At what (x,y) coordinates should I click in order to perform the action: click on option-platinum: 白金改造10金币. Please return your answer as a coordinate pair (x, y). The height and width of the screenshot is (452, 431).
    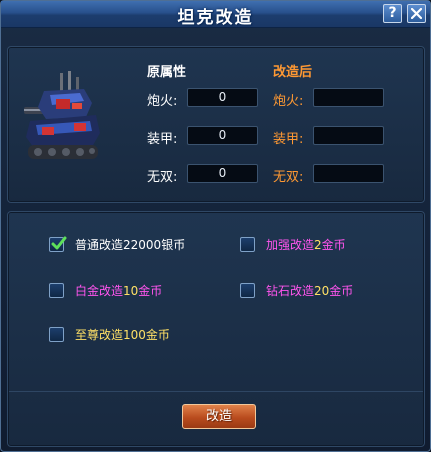
    Looking at the image, I should click on (134, 291).